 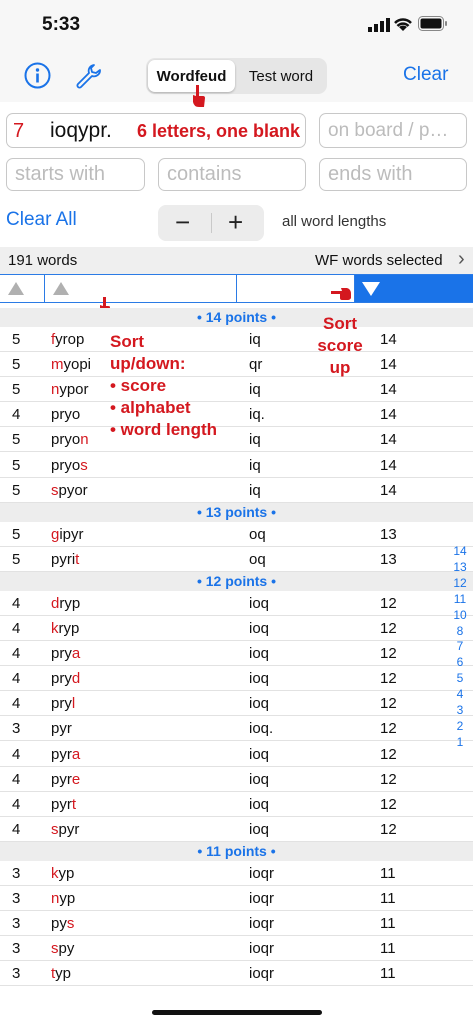 I want to click on stepper-plus: +, so click(x=235, y=222).